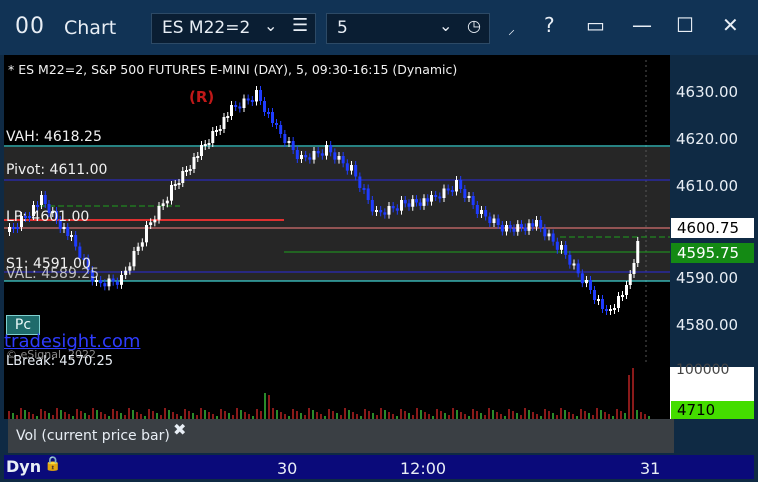  What do you see at coordinates (52, 464) in the screenshot?
I see `lock-icon: 🔒` at bounding box center [52, 464].